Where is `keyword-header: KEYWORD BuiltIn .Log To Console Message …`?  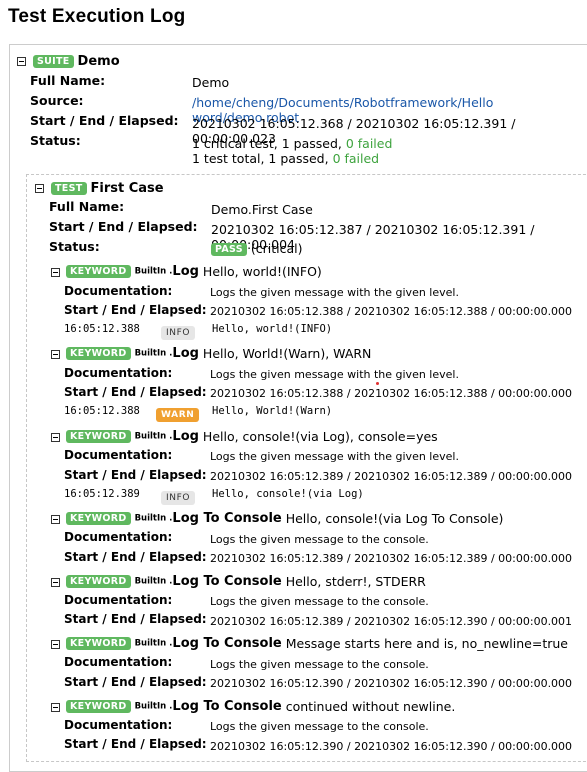 keyword-header: KEYWORD BuiltIn .Log To Console Message … is located at coordinates (317, 643).